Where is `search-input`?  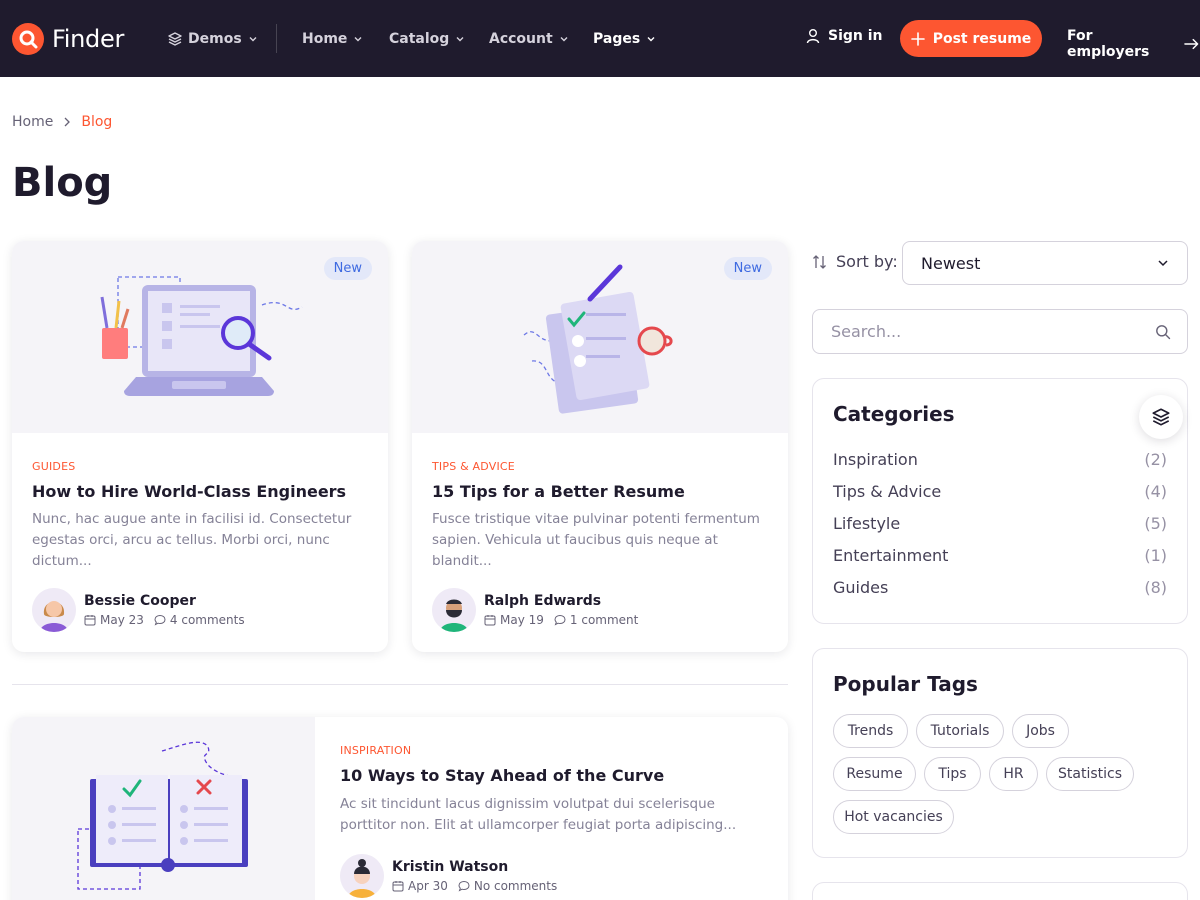
search-input is located at coordinates (978, 331).